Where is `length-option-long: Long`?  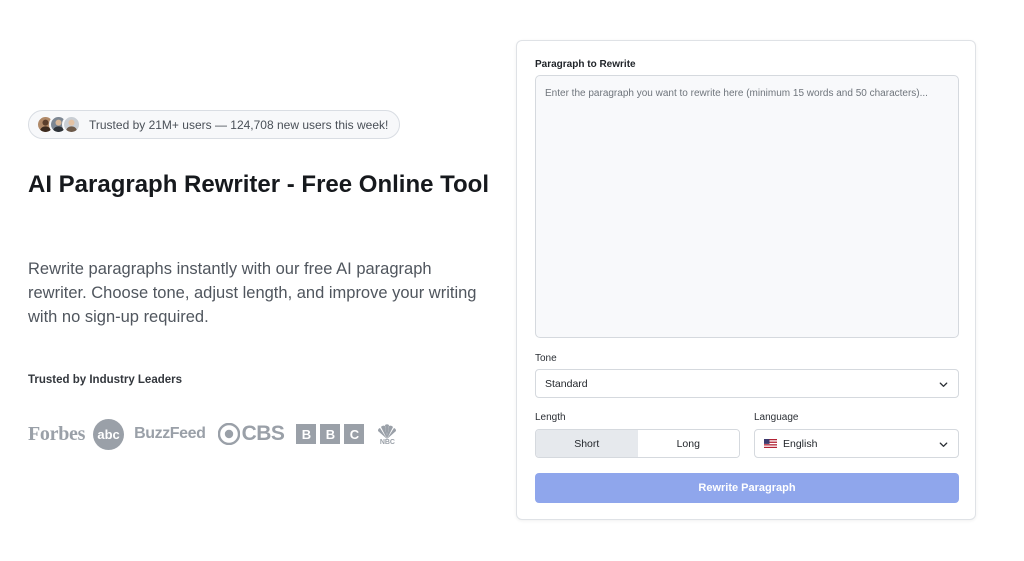 length-option-long: Long is located at coordinates (688, 443).